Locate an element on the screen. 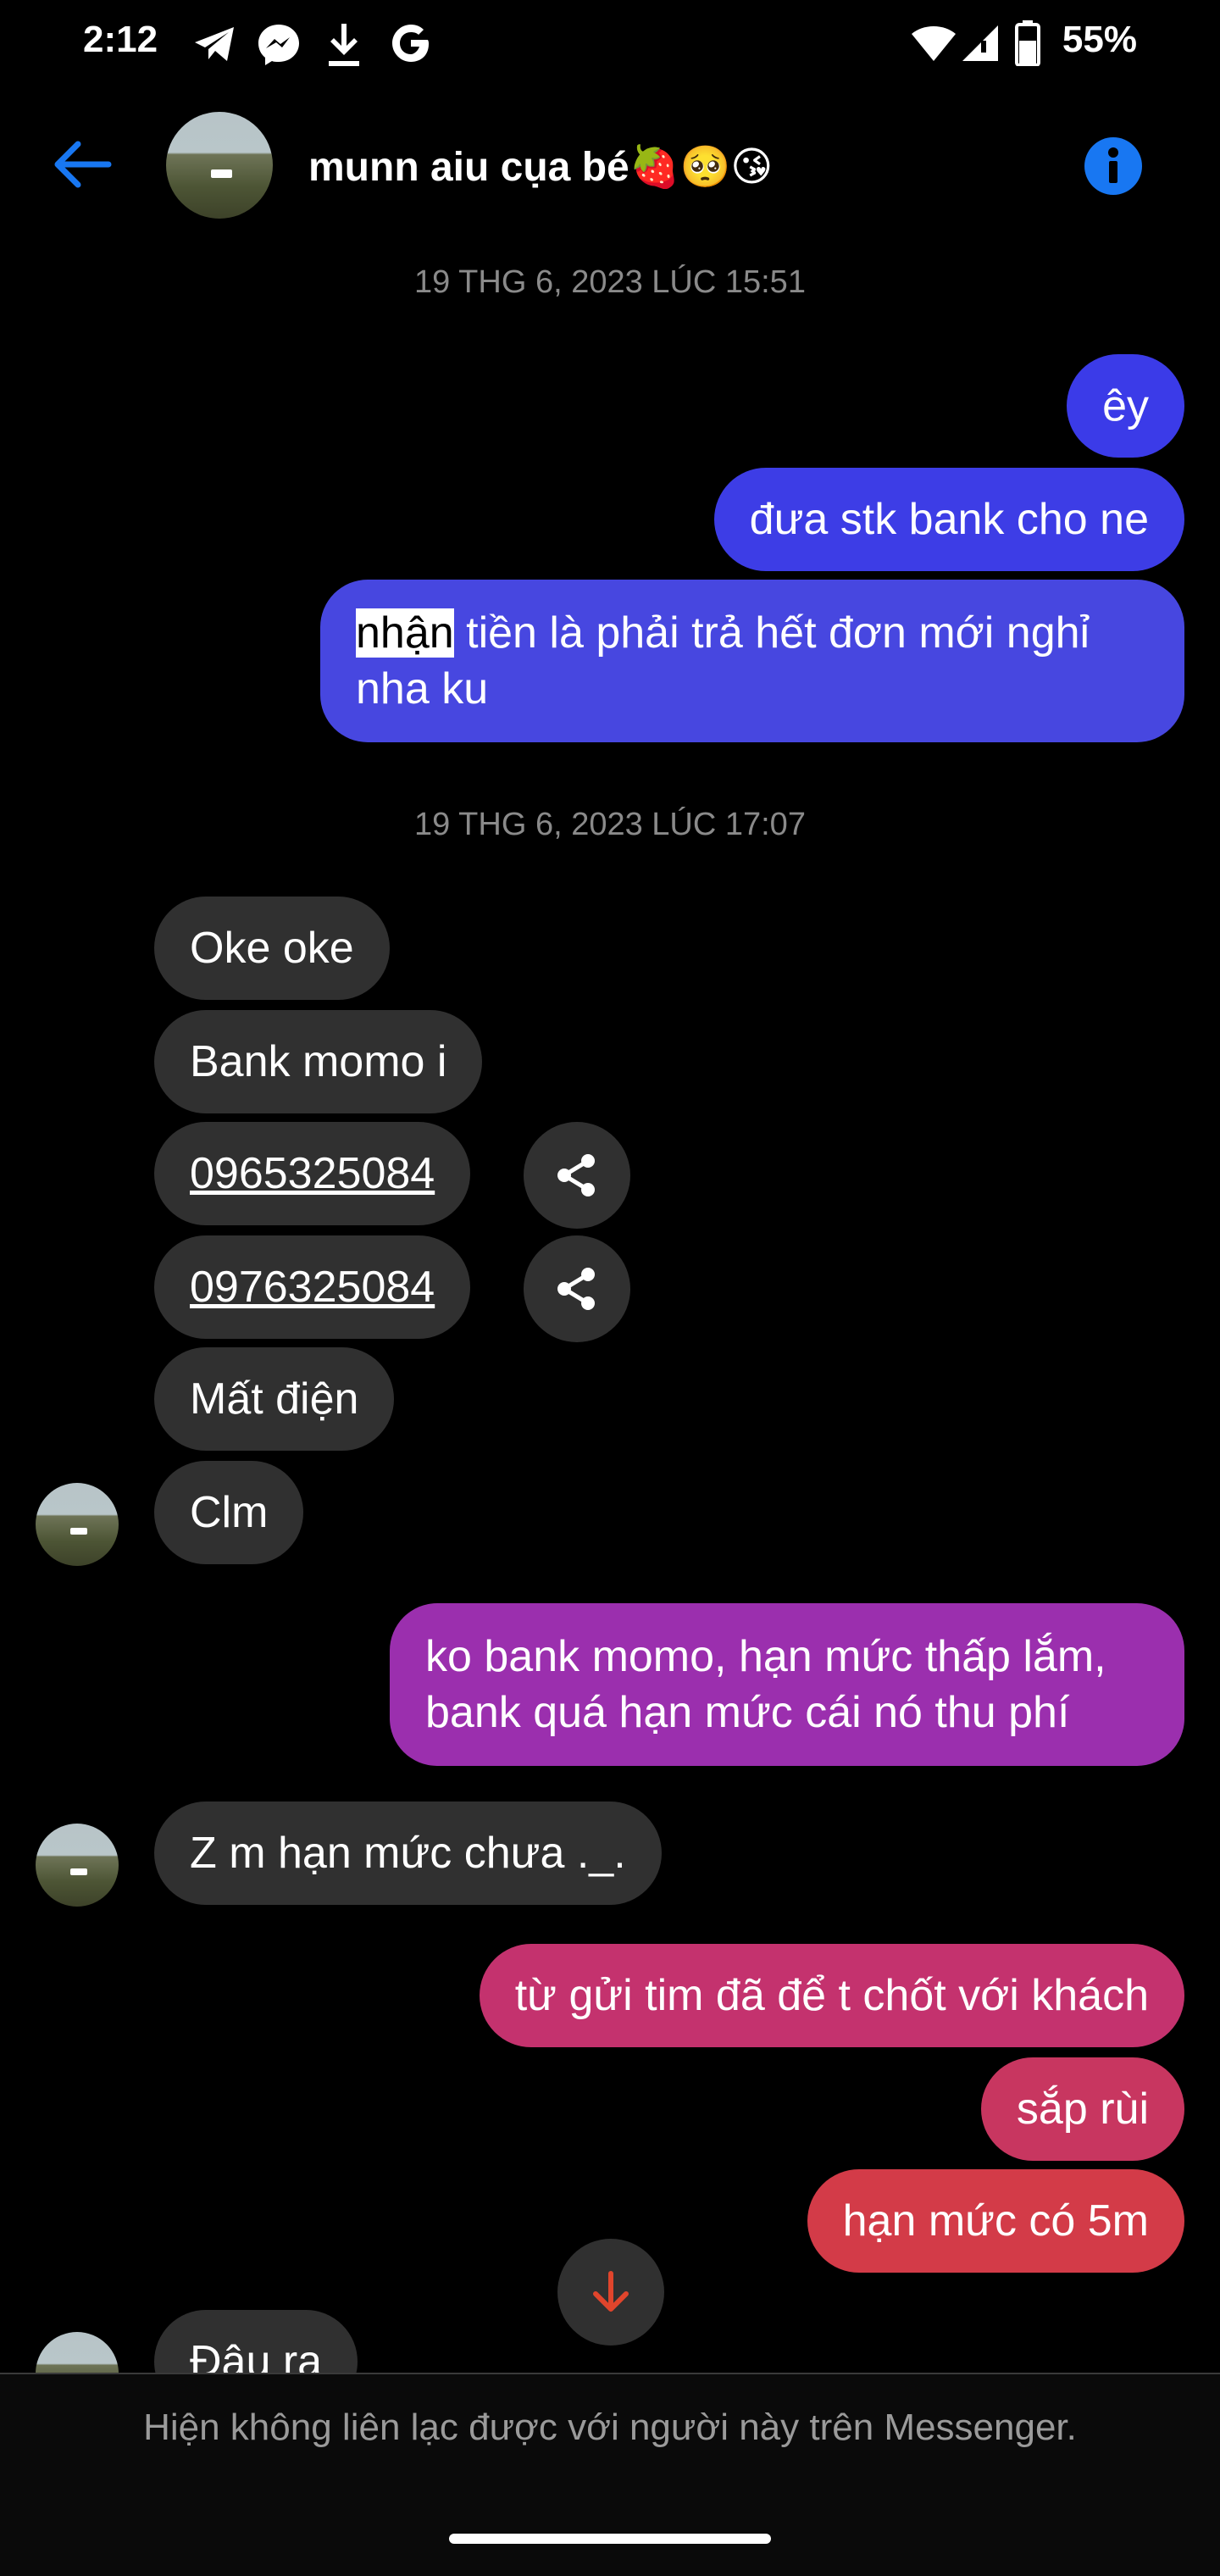 Image resolution: width=1220 pixels, height=2576 pixels. status-time: 2:12 is located at coordinates (120, 39).